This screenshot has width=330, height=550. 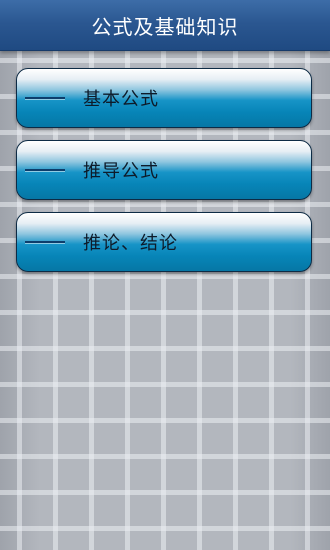 What do you see at coordinates (121, 171) in the screenshot?
I see `menu-label: 推导公式` at bounding box center [121, 171].